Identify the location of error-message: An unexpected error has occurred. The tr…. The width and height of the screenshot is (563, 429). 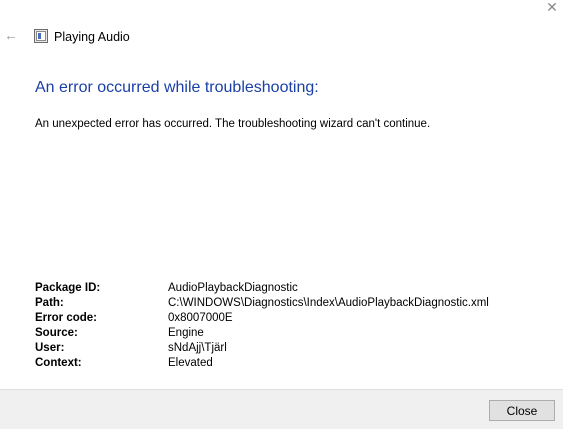
(233, 124).